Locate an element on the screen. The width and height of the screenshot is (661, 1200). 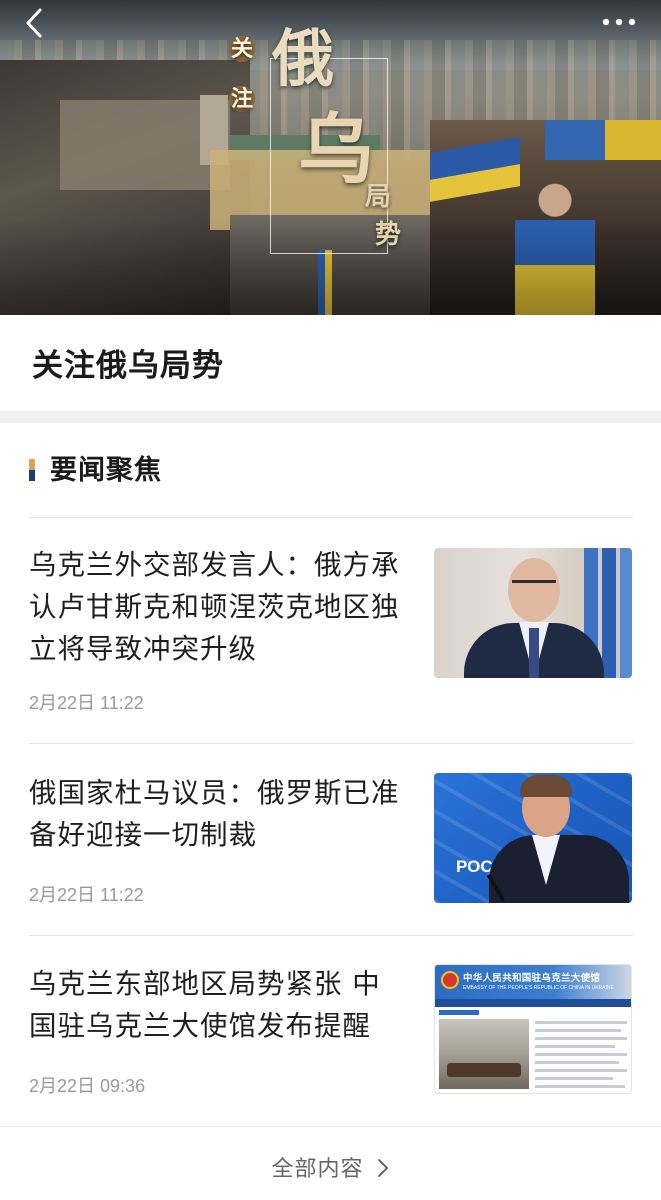
banner-word-1: 关 is located at coordinates (242, 49).